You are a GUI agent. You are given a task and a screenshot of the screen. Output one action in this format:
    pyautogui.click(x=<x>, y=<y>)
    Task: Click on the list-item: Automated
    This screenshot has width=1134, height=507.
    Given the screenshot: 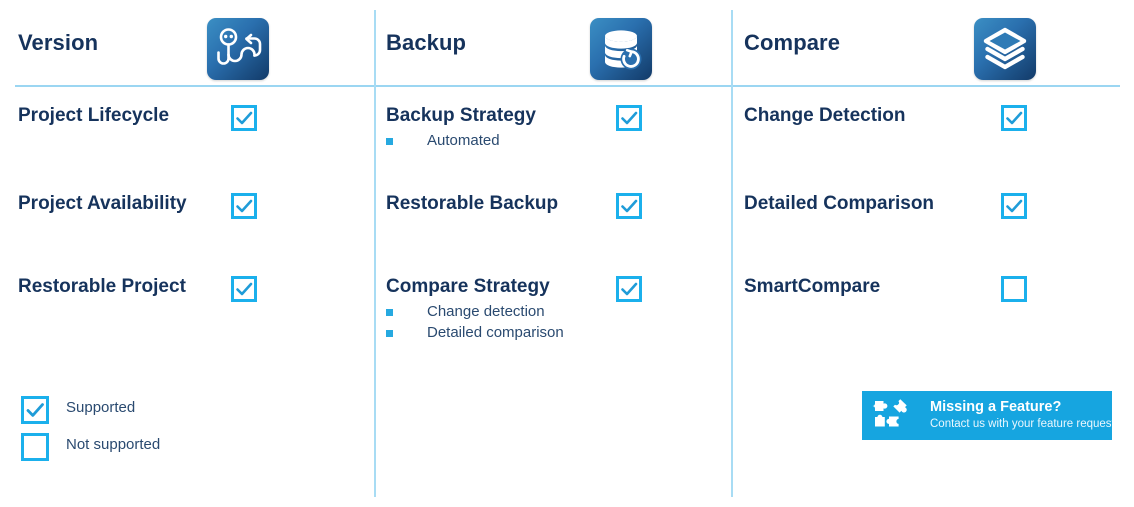 What is the action you would take?
    pyautogui.click(x=443, y=140)
    